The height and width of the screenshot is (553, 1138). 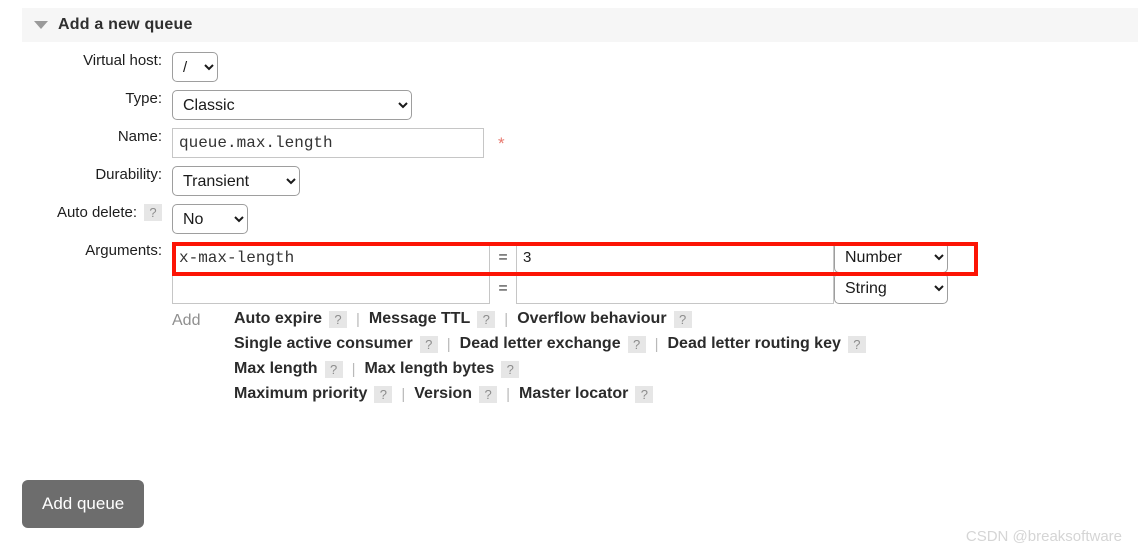 What do you see at coordinates (443, 394) in the screenshot?
I see `preset-version: Version` at bounding box center [443, 394].